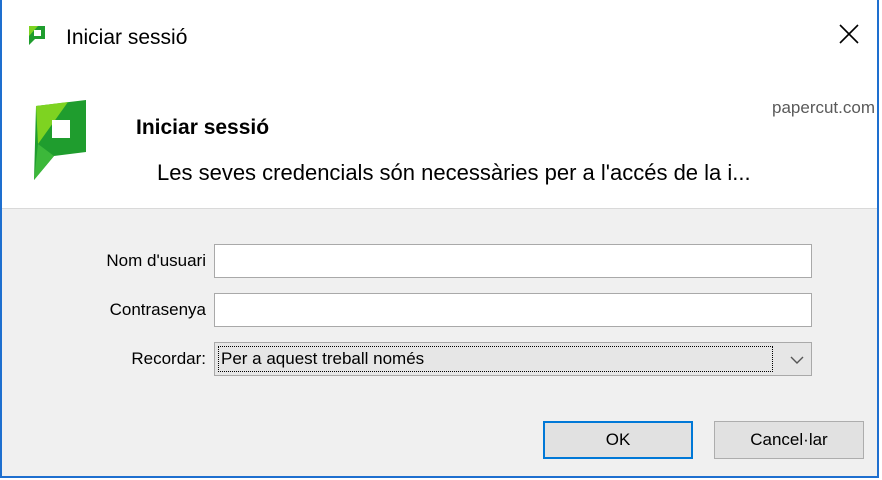 Image resolution: width=882 pixels, height=480 pixels. Describe the element at coordinates (37, 35) in the screenshot. I see `papercut-logo-icon` at that location.